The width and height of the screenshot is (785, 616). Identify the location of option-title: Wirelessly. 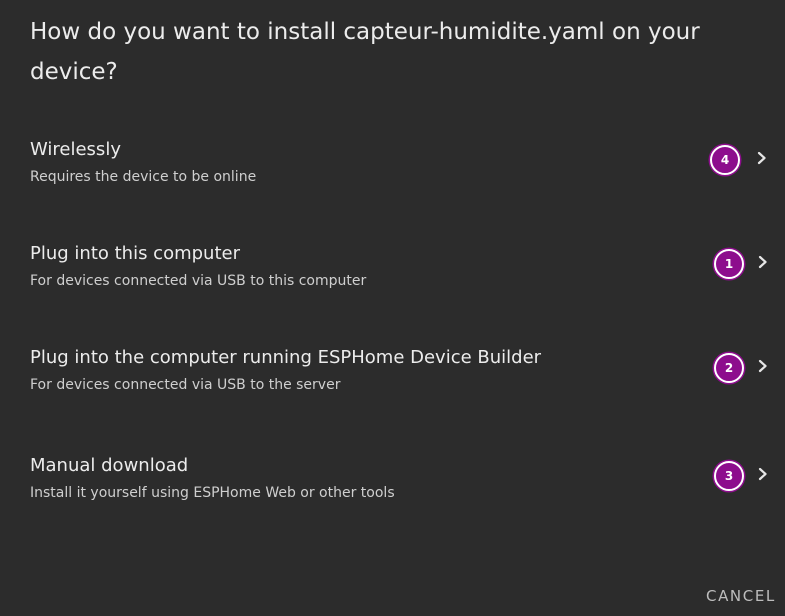
(75, 149).